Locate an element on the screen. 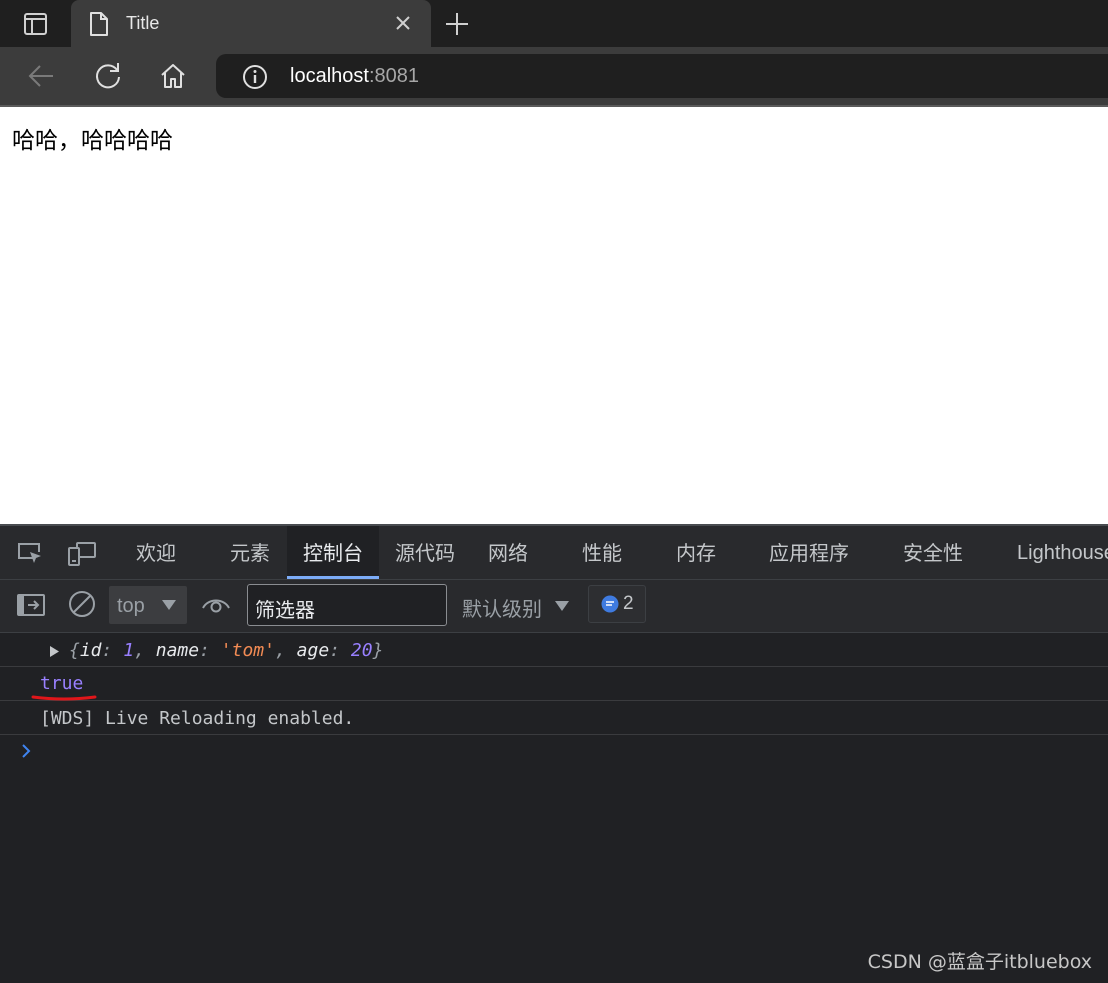 The width and height of the screenshot is (1108, 983). message-bubble-icon is located at coordinates (610, 604).